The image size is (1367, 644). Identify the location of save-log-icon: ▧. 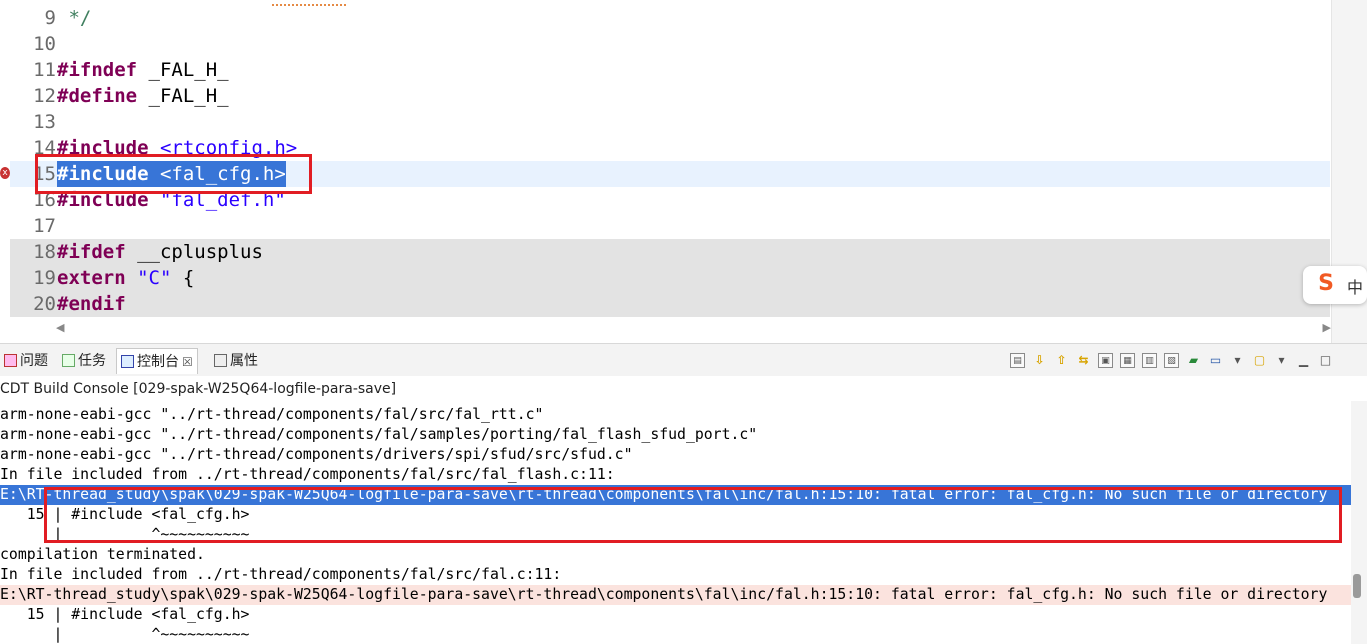
(1171, 360).